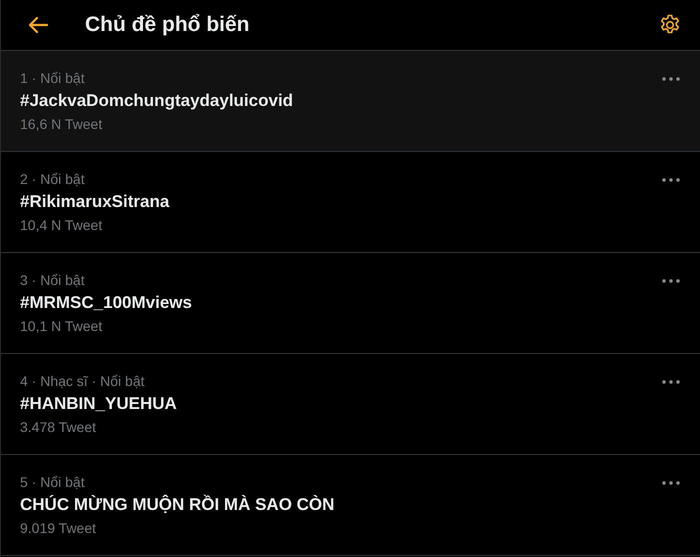  What do you see at coordinates (95, 202) in the screenshot?
I see `trend-name: #RikimaruxSitrana` at bounding box center [95, 202].